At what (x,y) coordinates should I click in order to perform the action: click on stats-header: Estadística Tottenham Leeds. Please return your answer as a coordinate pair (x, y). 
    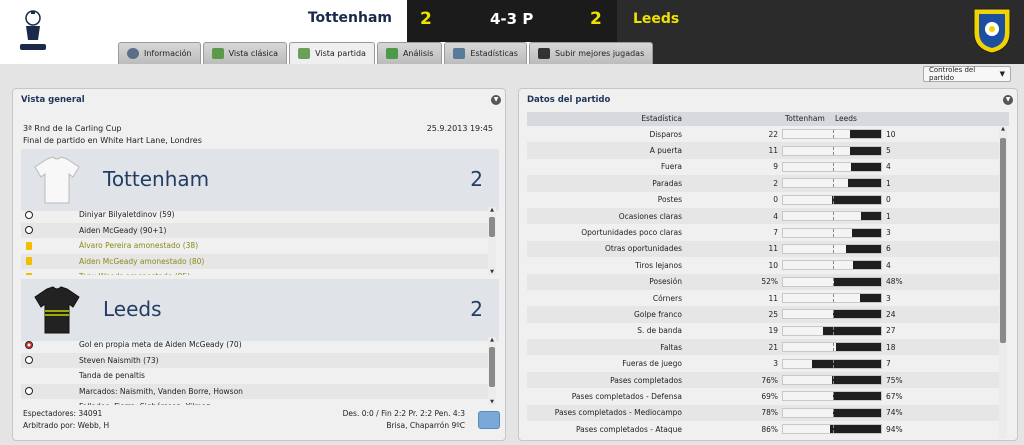
    Looking at the image, I should click on (768, 119).